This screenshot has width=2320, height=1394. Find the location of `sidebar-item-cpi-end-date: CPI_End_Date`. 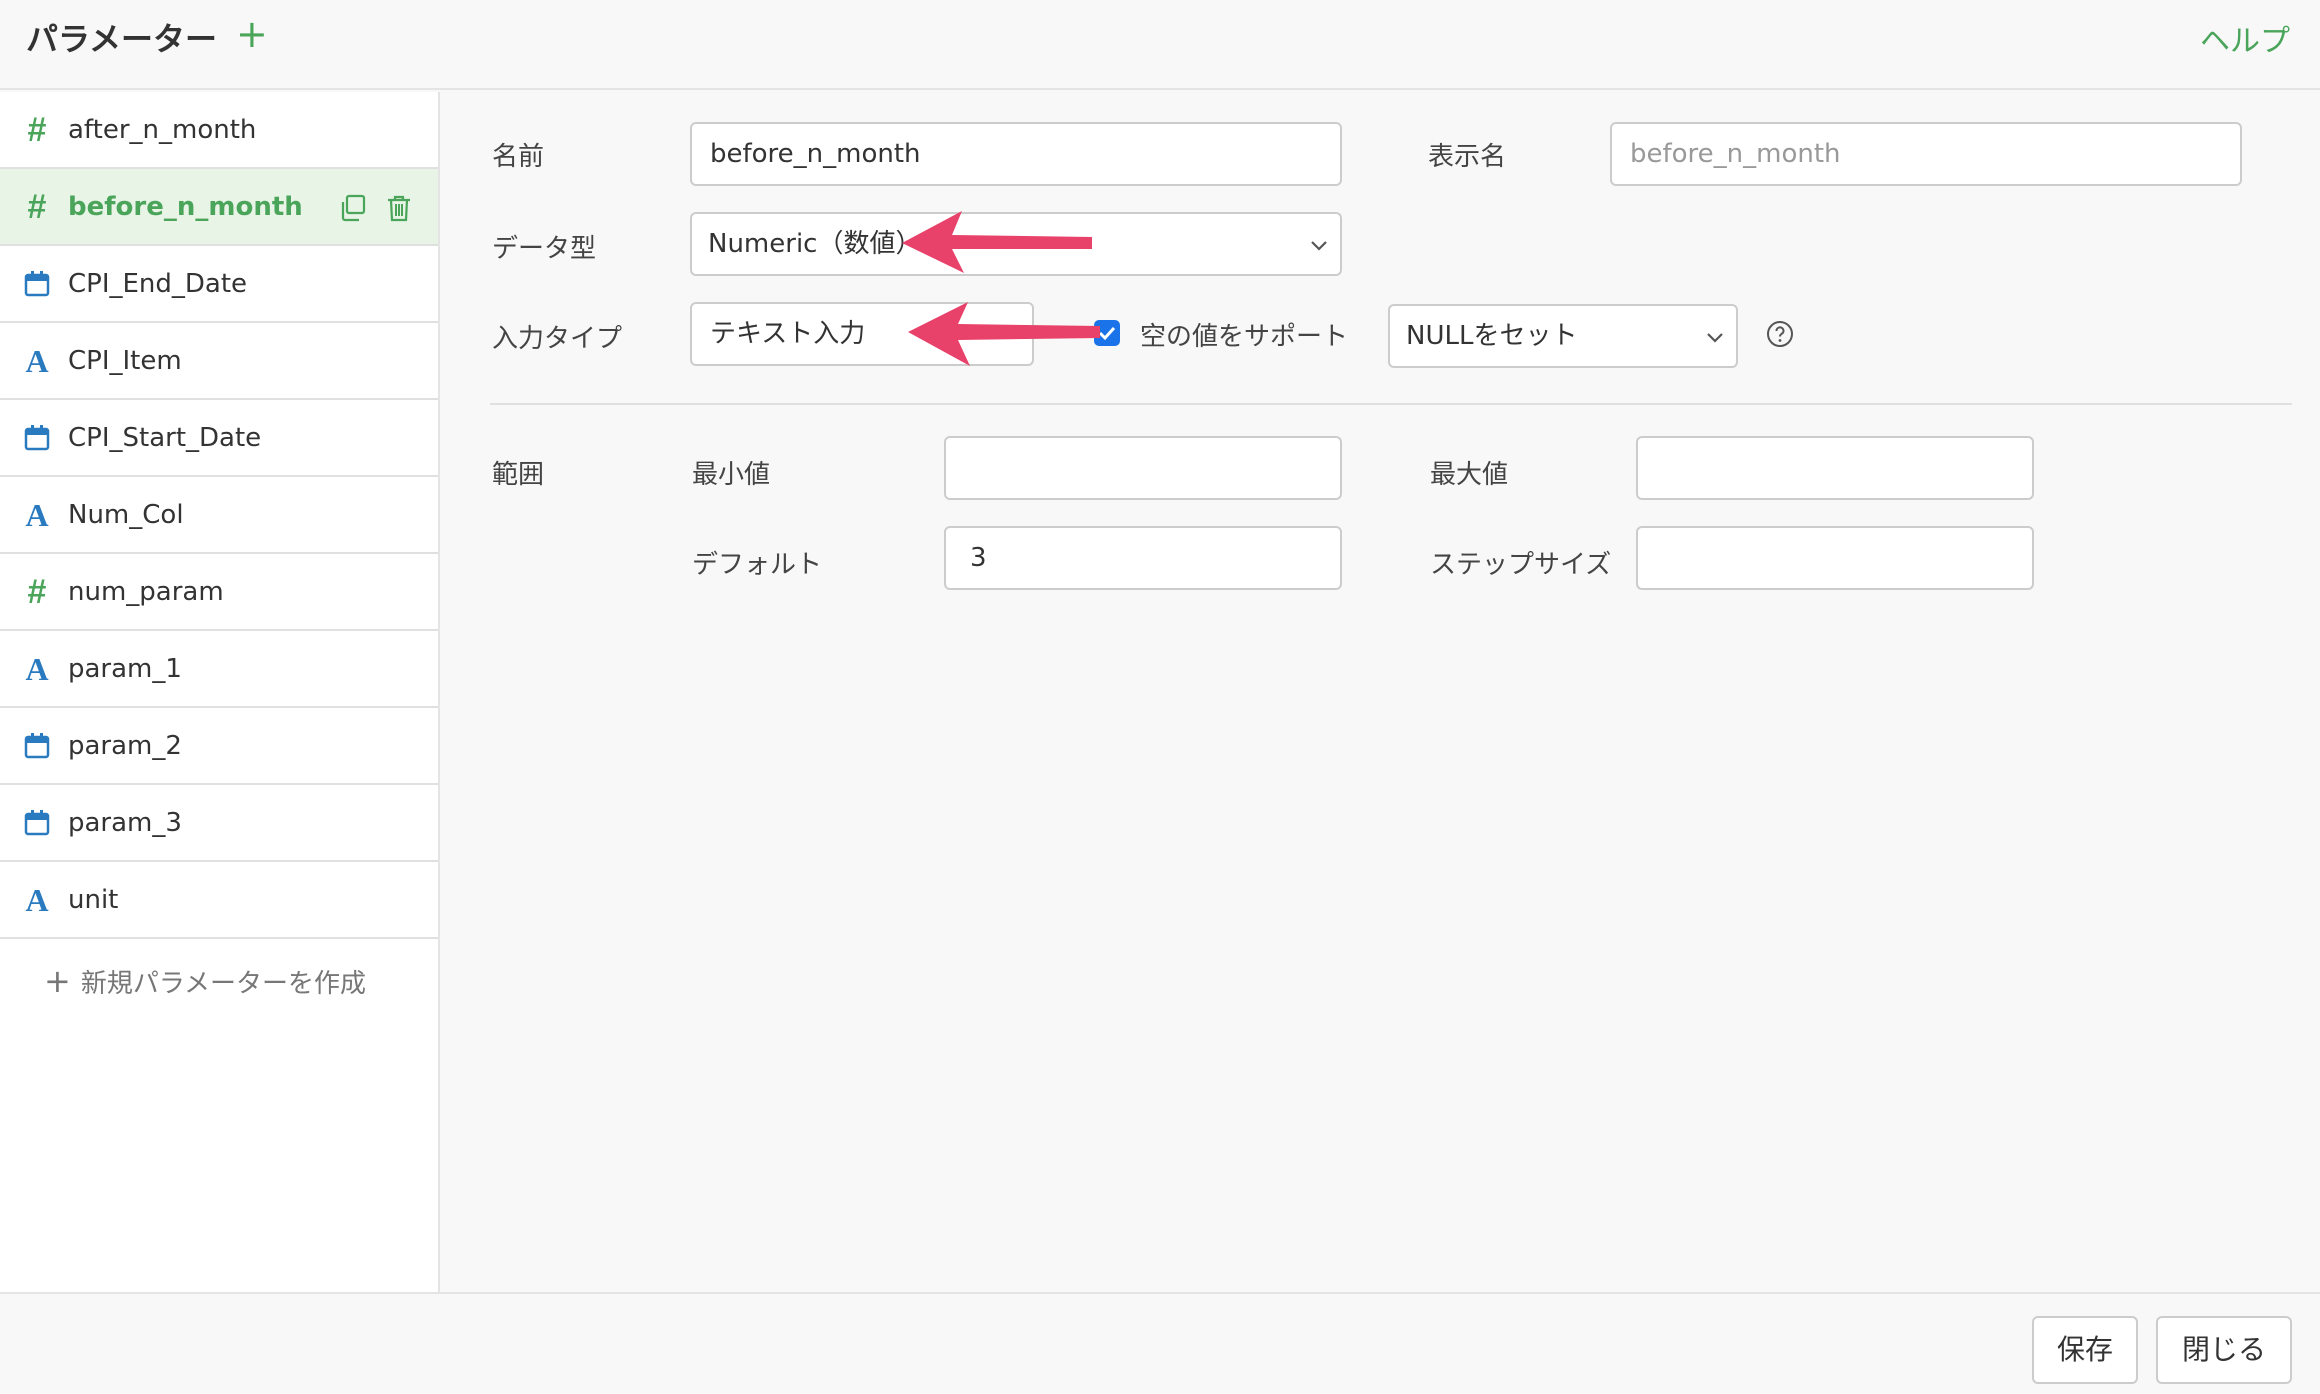

sidebar-item-cpi-end-date: CPI_End_Date is located at coordinates (219, 284).